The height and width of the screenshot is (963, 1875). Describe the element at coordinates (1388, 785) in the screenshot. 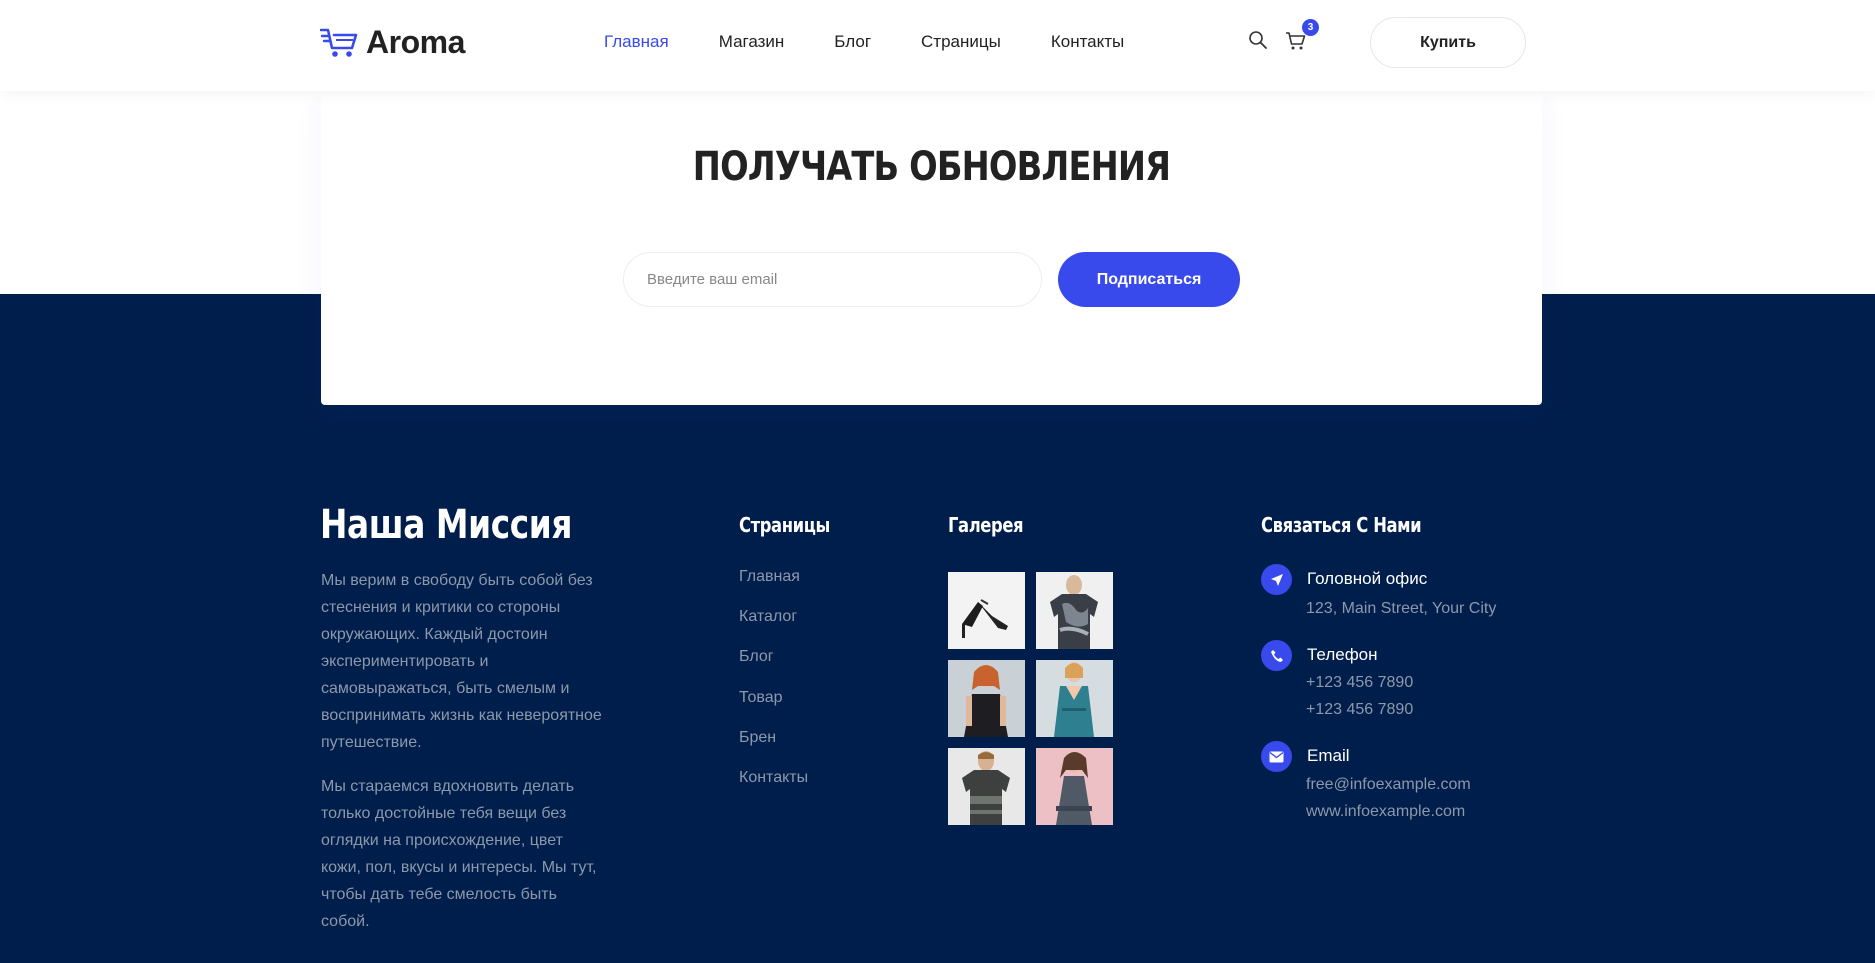

I see `email-address: free@infoexample.com` at that location.